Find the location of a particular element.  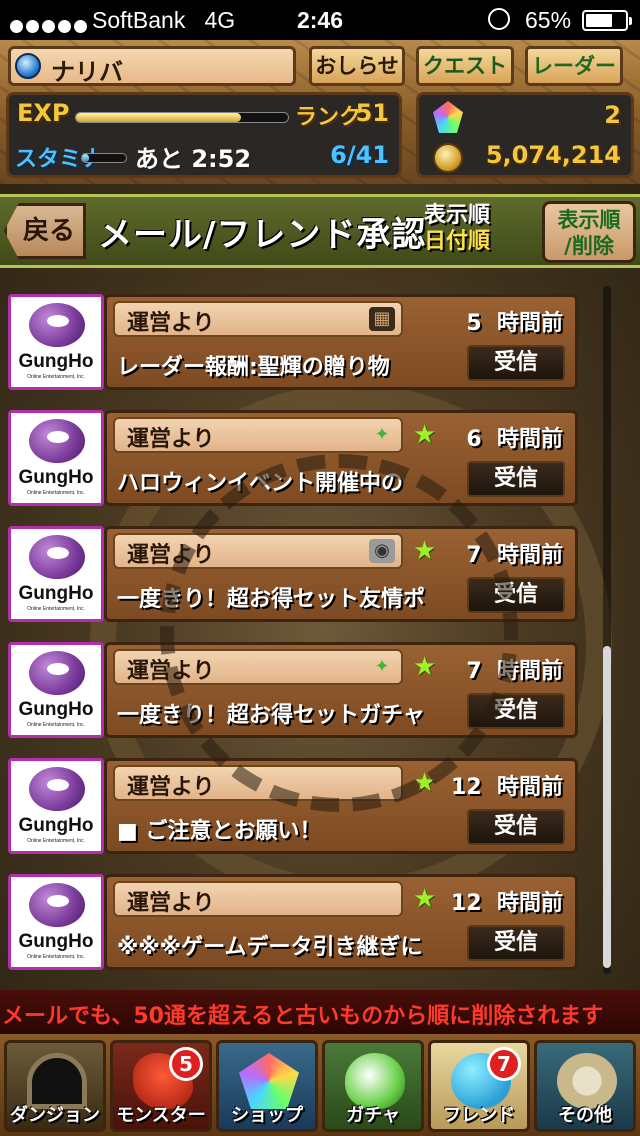

nav-label: ダンジョン is located at coordinates (55, 1115).